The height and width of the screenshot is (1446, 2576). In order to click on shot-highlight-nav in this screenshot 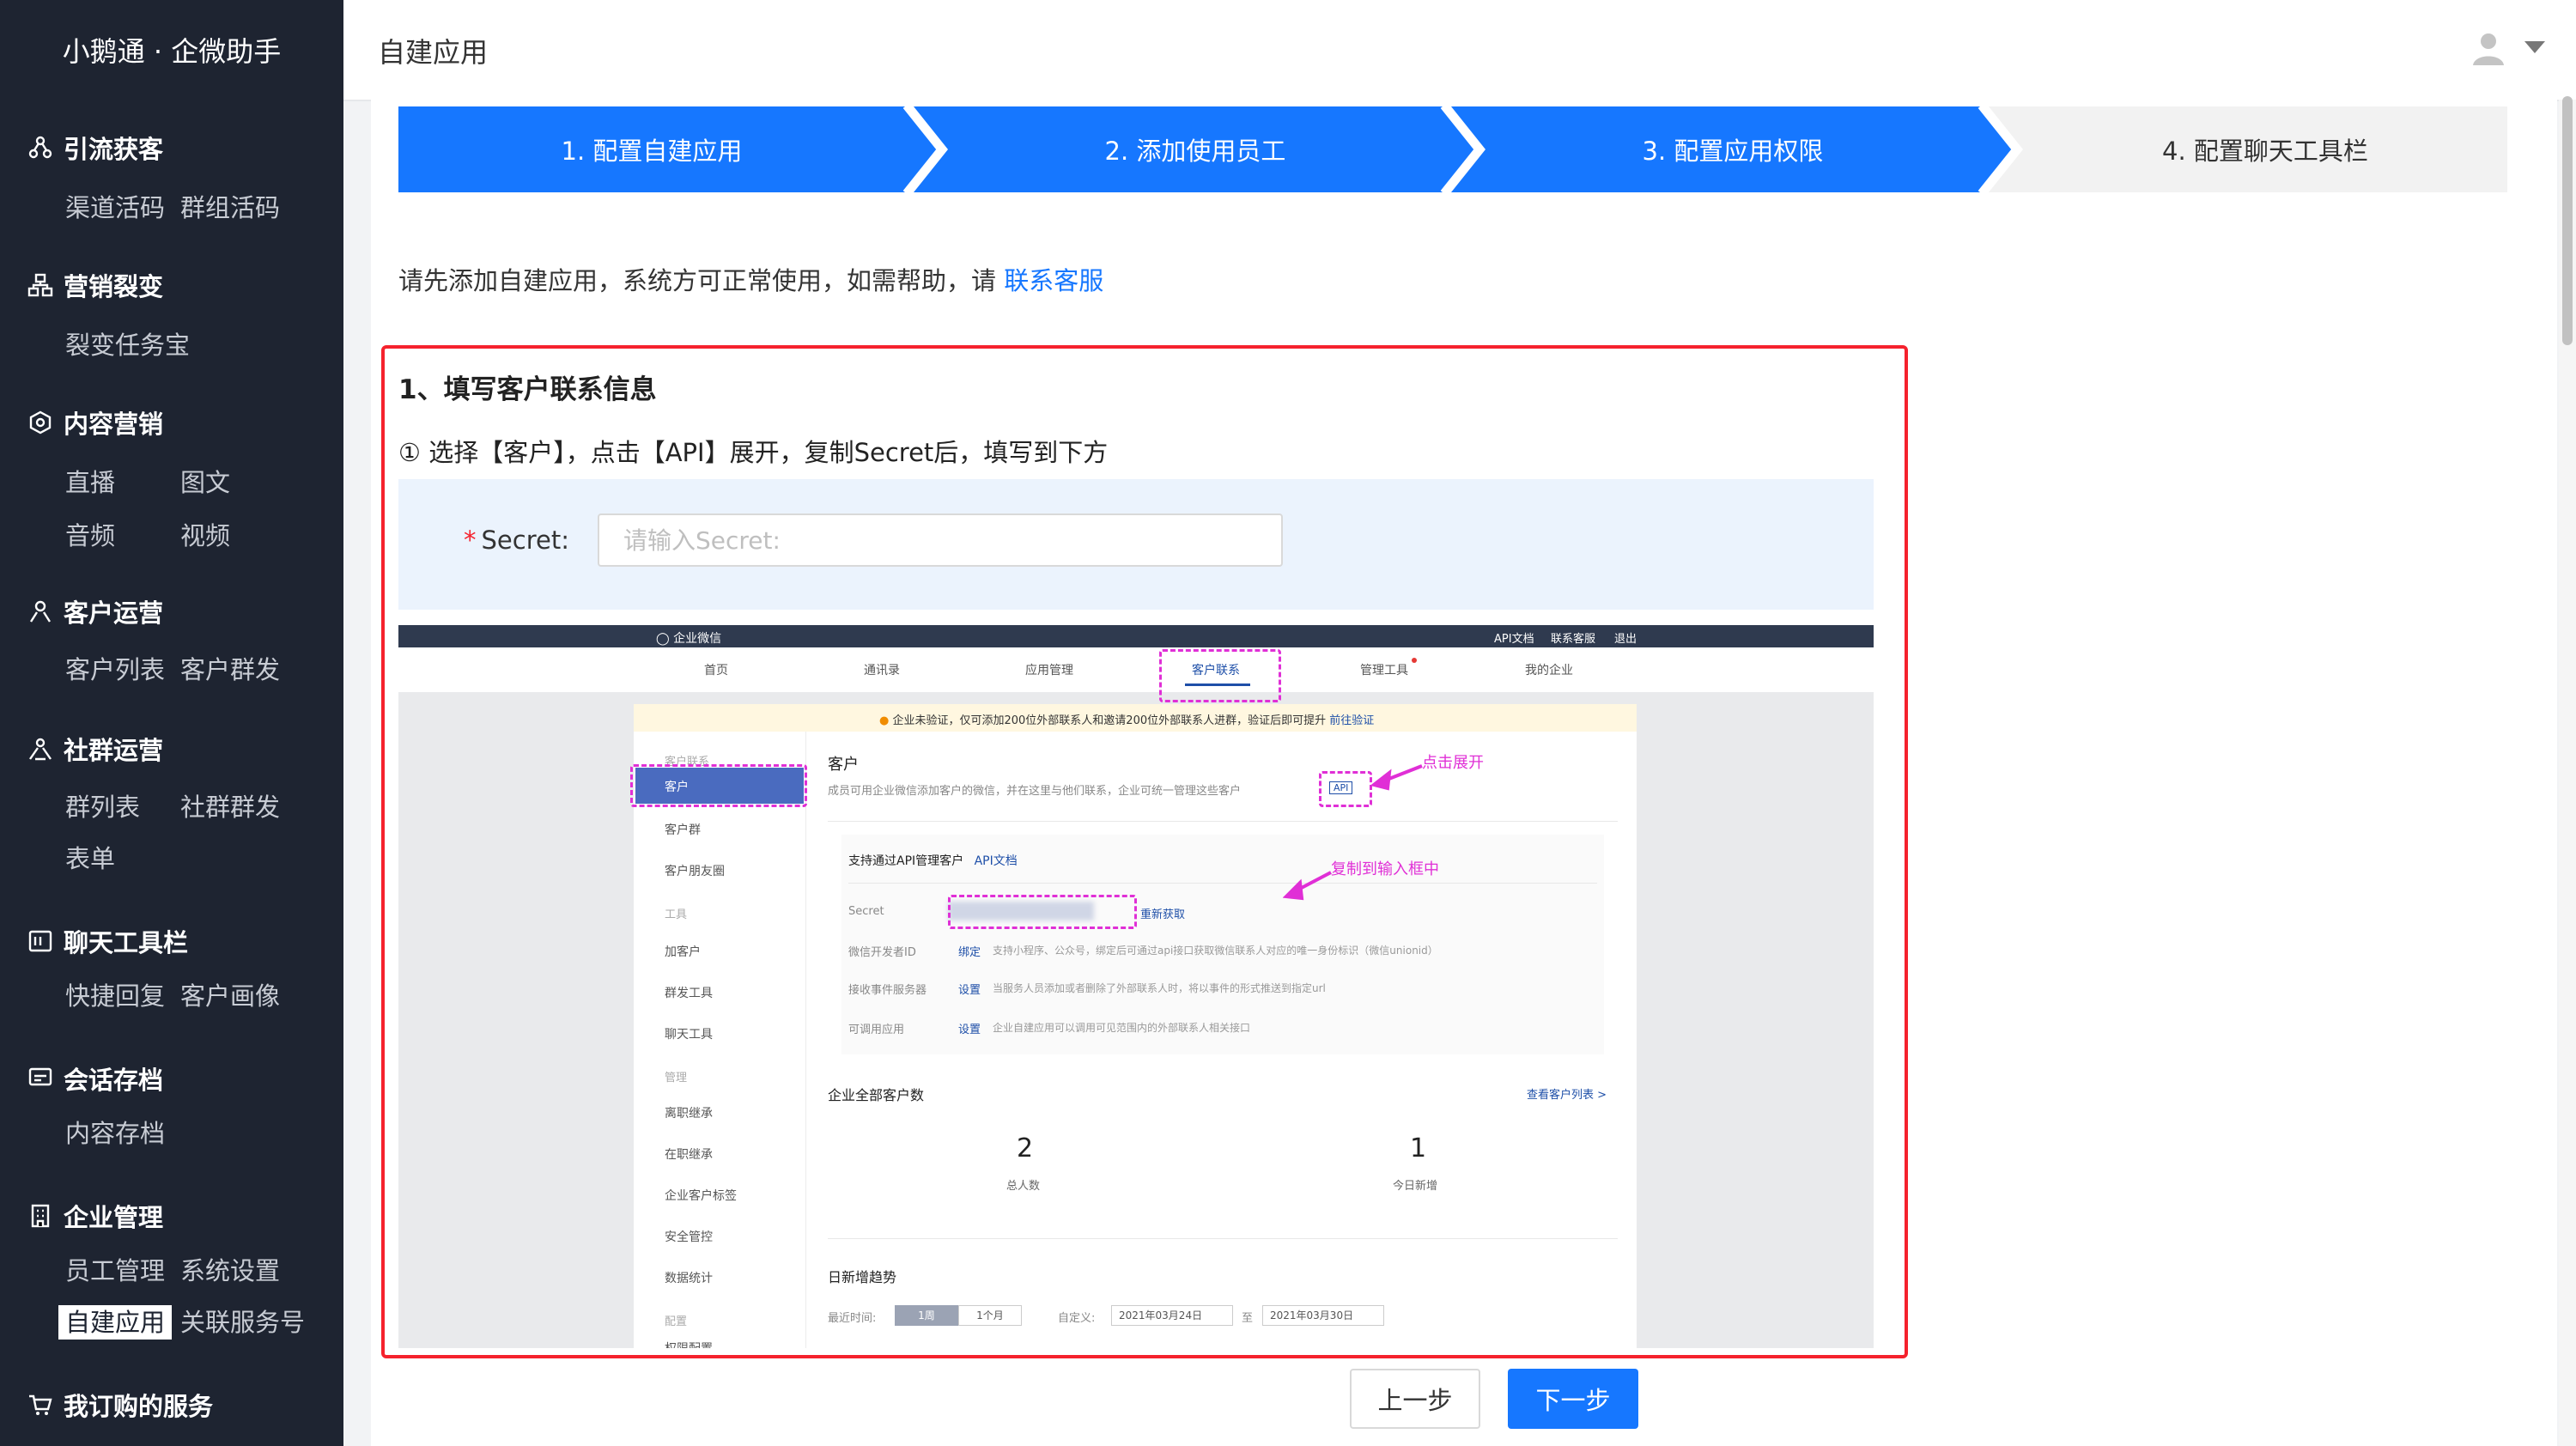, I will do `click(1220, 676)`.